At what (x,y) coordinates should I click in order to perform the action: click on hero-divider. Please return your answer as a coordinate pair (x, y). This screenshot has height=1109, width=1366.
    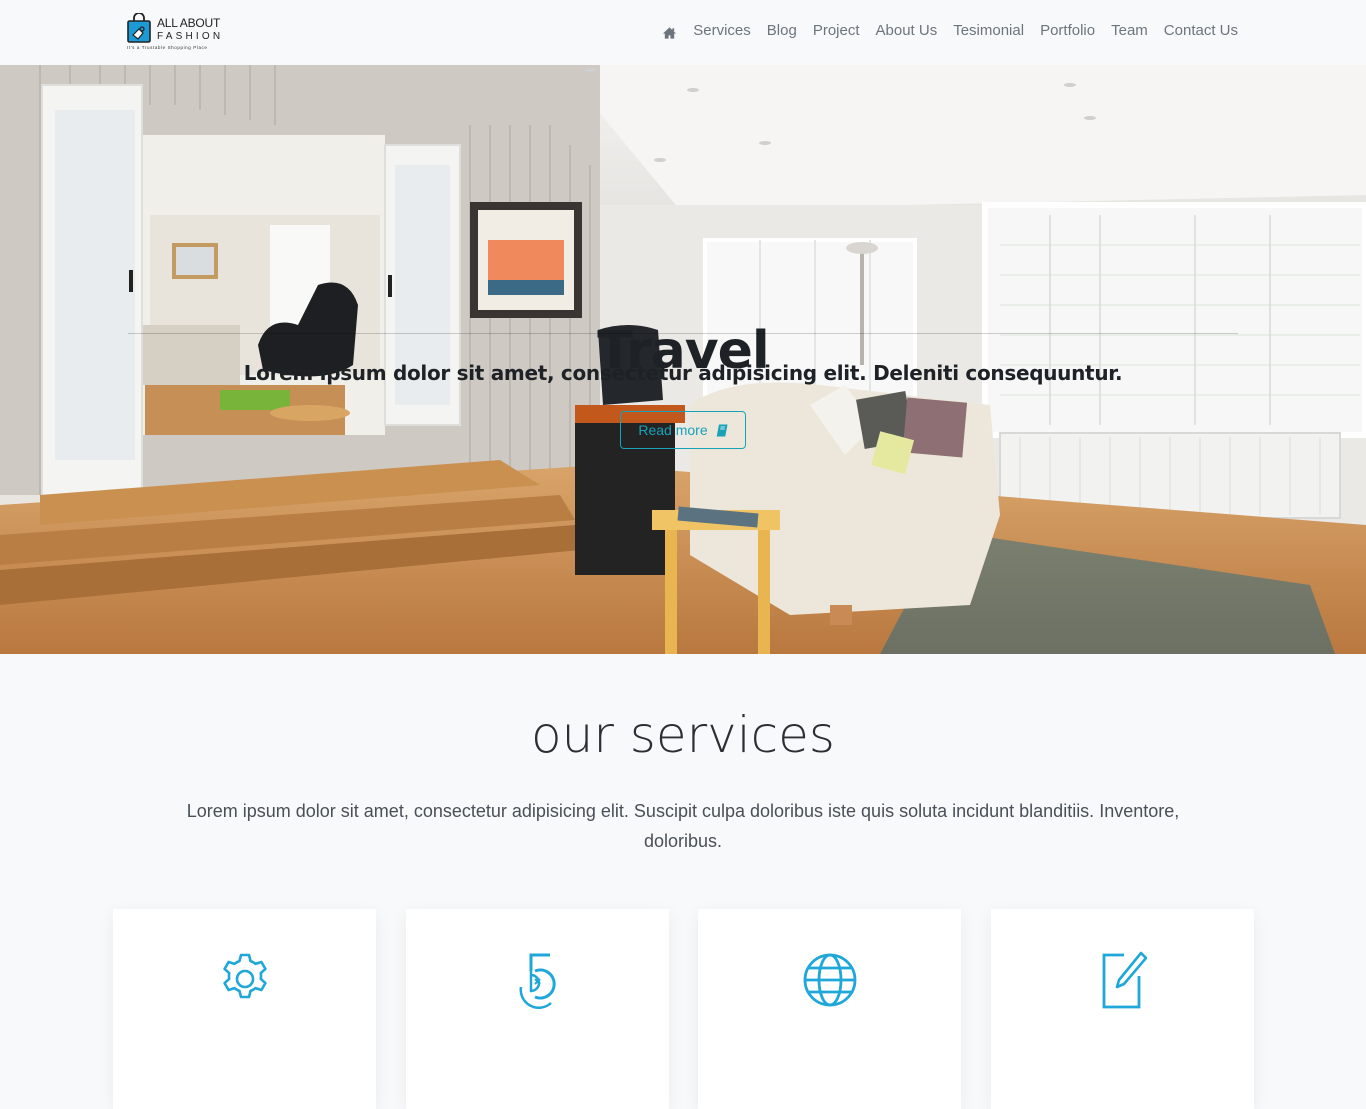
    Looking at the image, I should click on (683, 333).